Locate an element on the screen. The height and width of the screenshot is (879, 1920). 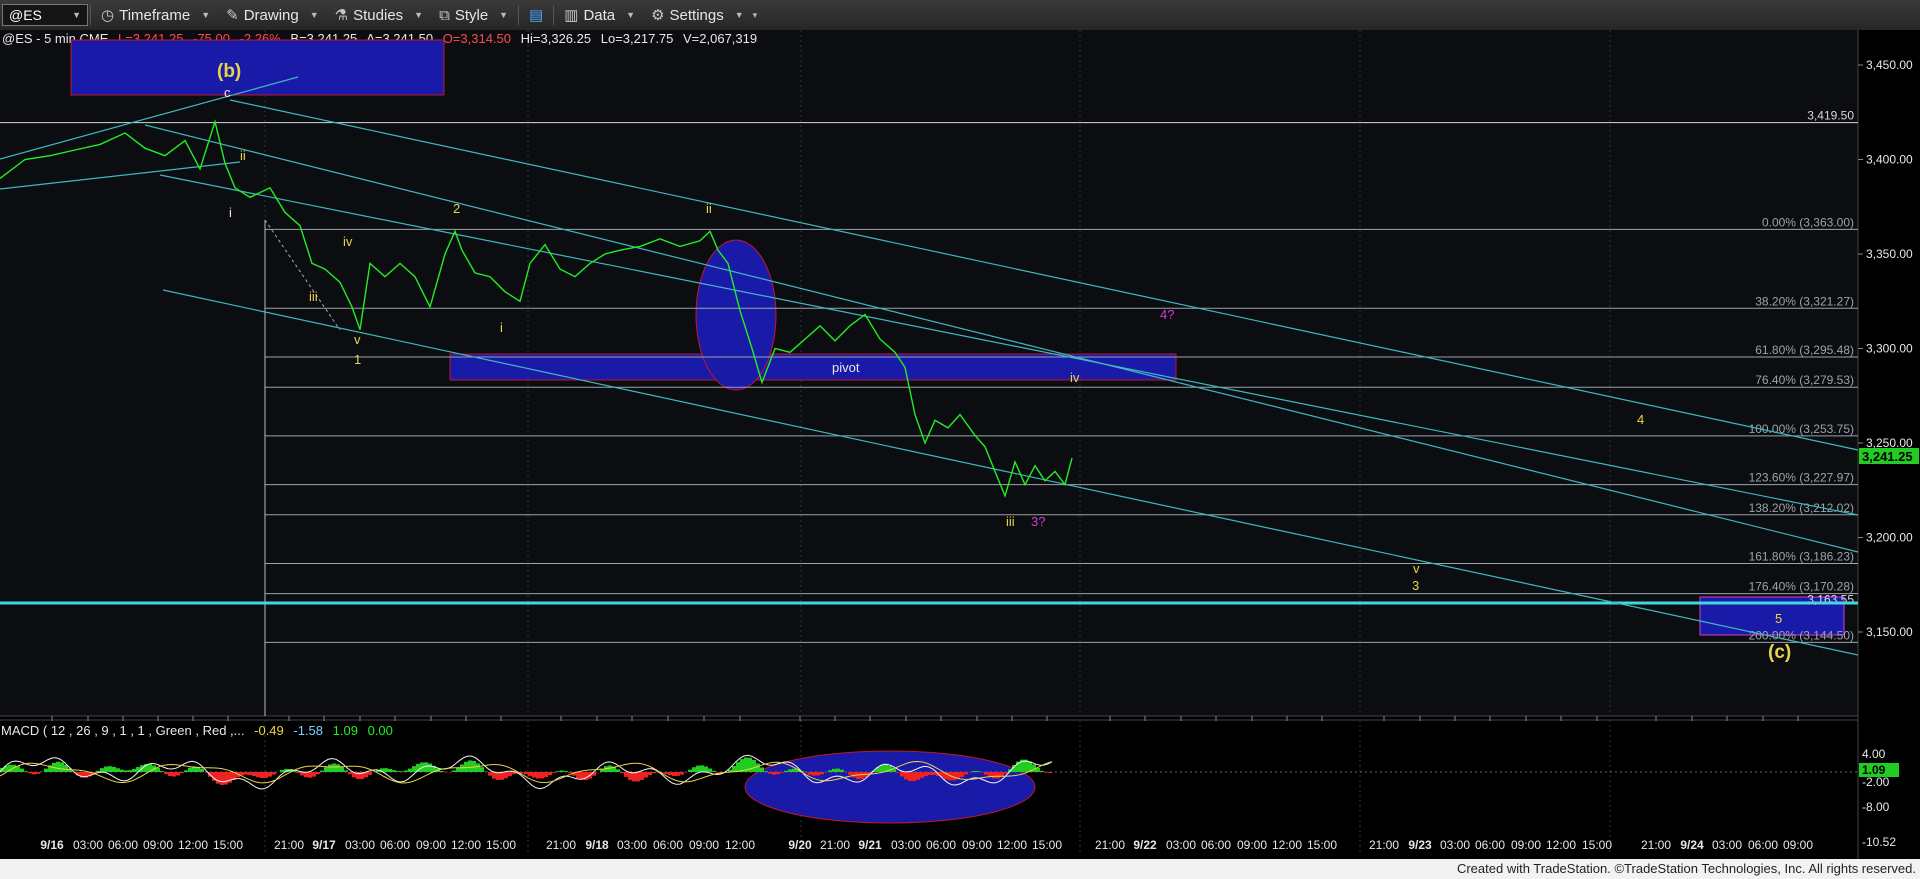
header-high: Hi=3,326.25 is located at coordinates (556, 38).